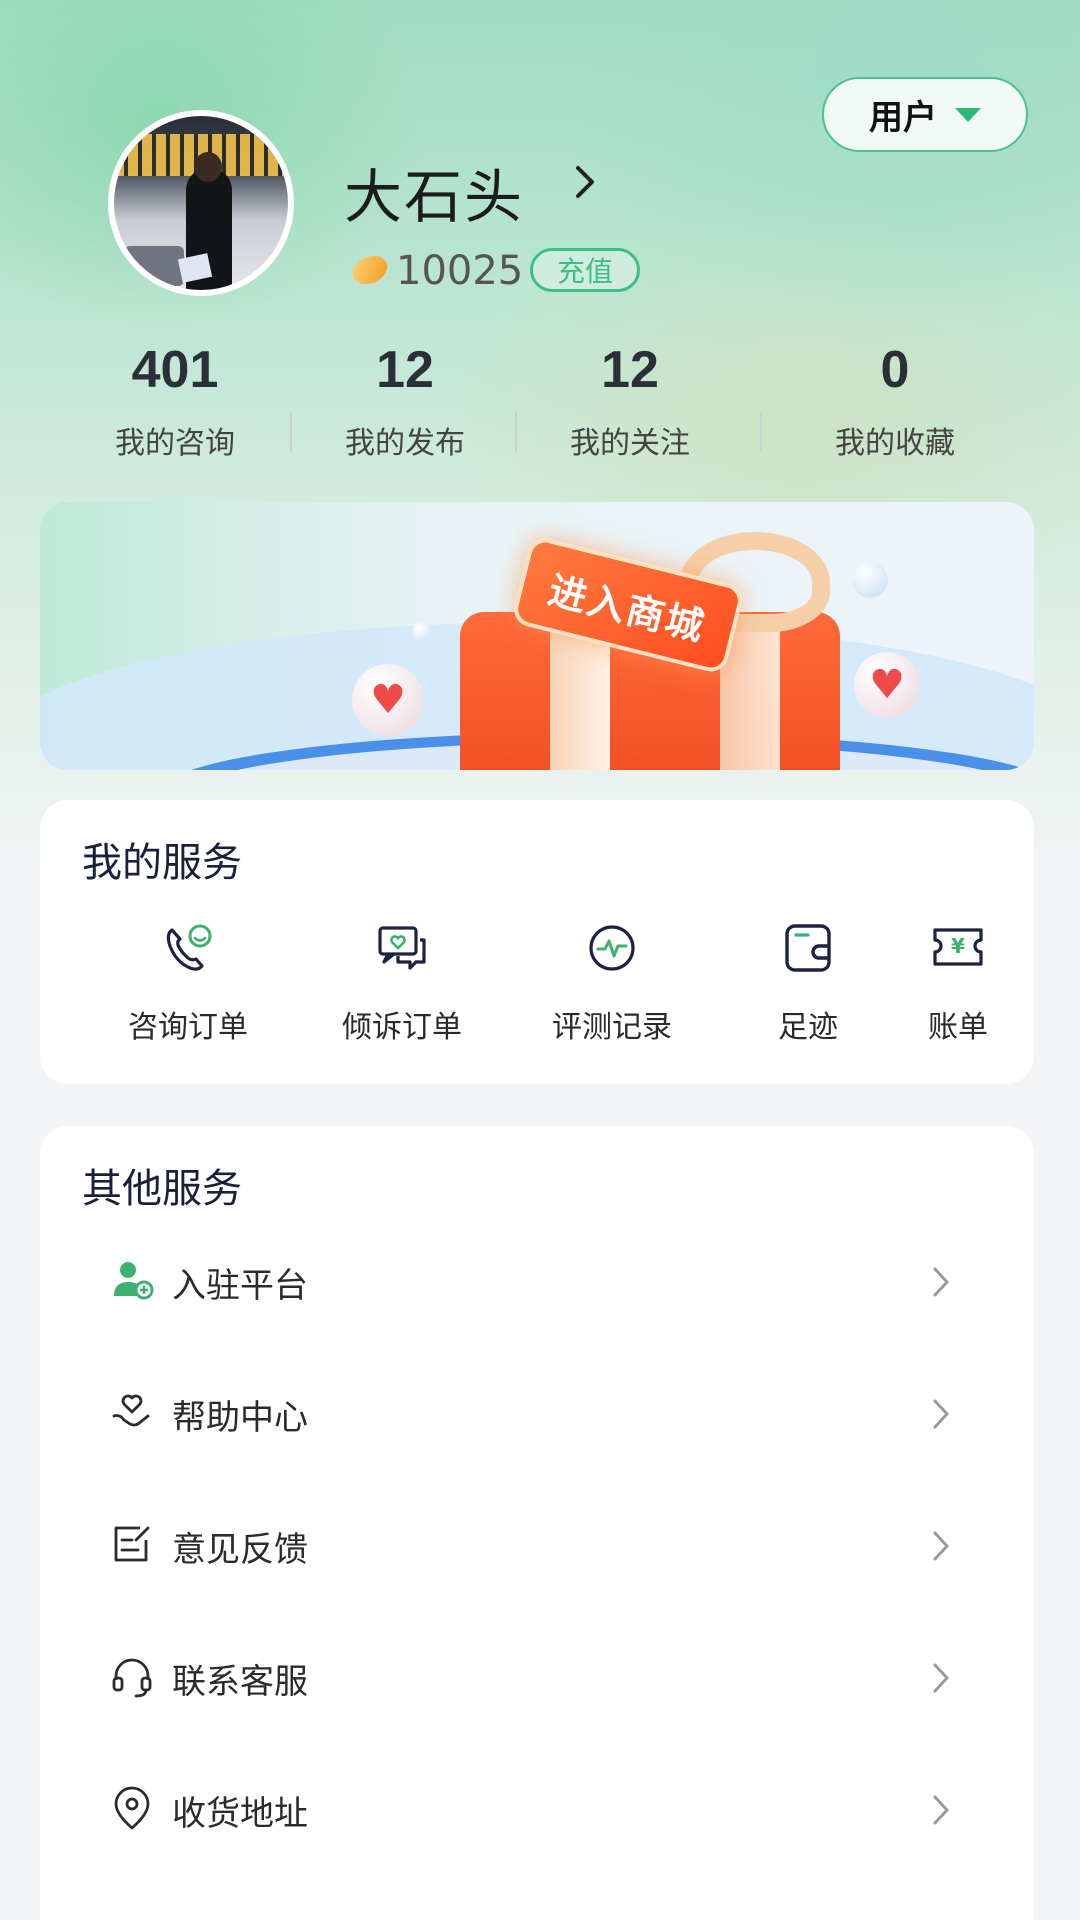  Describe the element at coordinates (240, 1286) in the screenshot. I see `menu-item-label: 入驻平台` at that location.